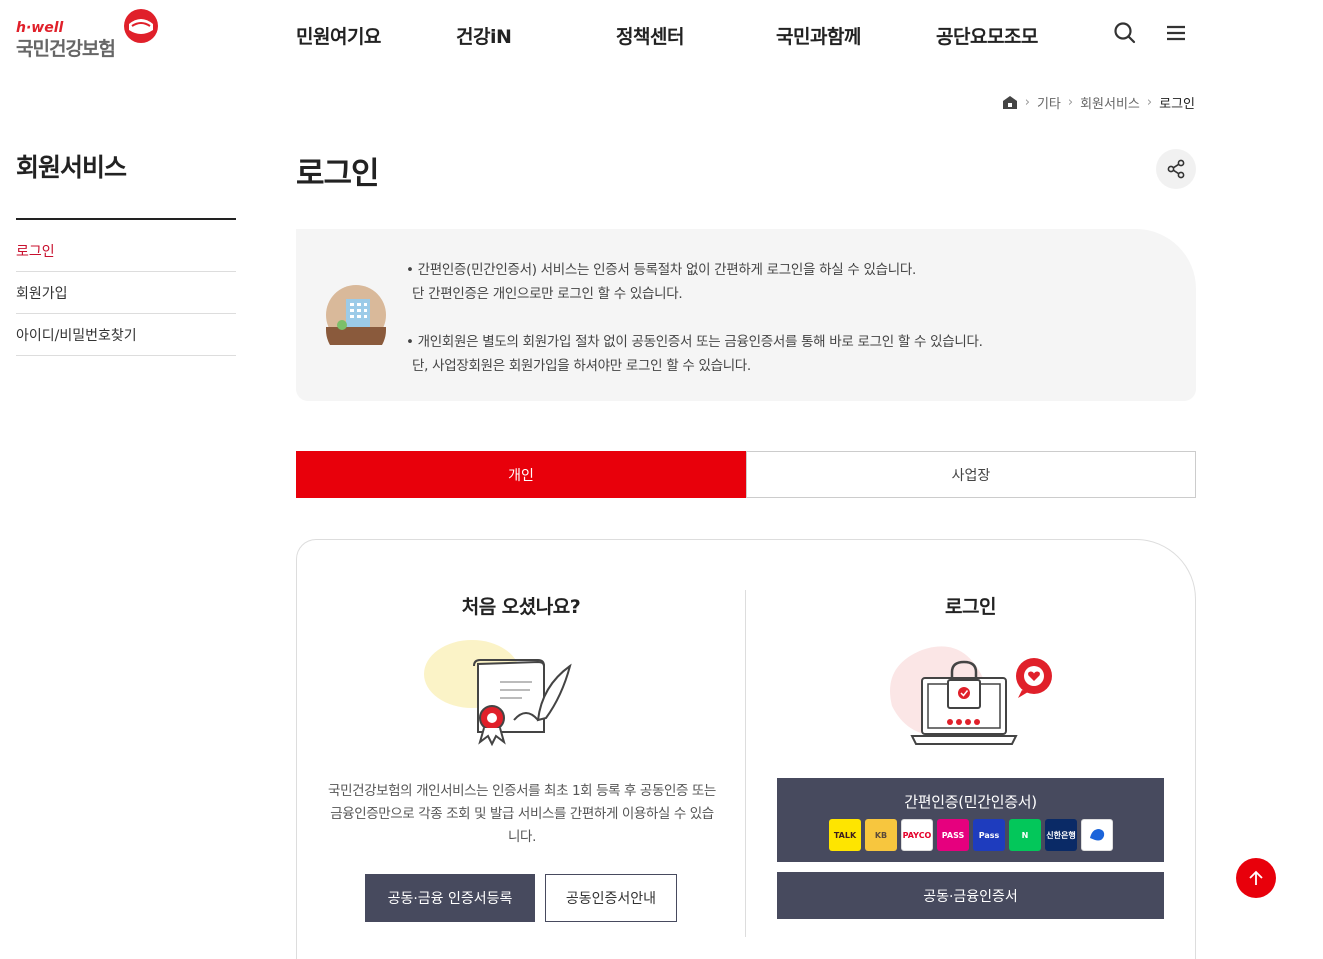 The image size is (1323, 959). I want to click on naver-icon: N, so click(1025, 835).